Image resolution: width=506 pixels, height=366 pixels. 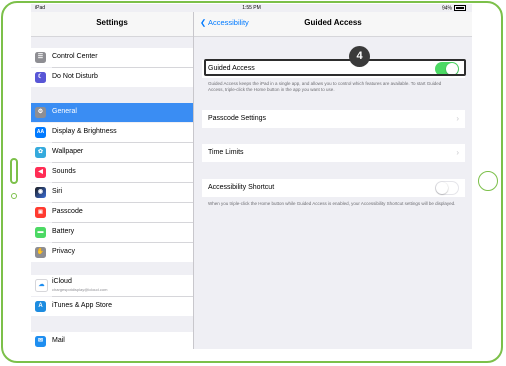 I want to click on gear-icon: ⚙, so click(x=40, y=112).